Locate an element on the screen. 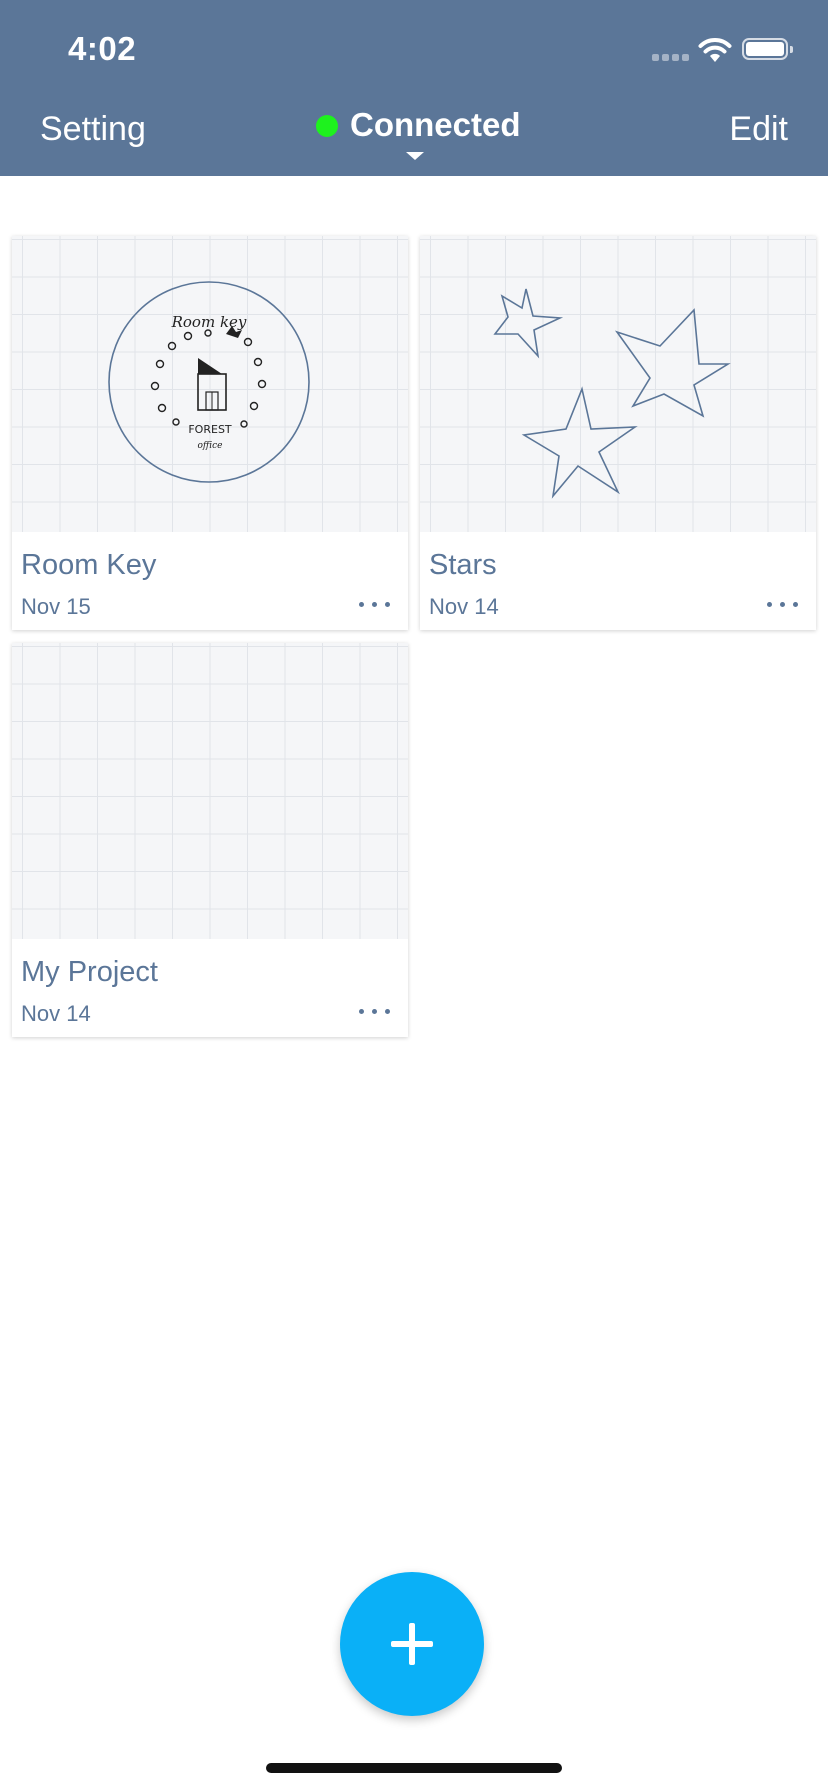 The width and height of the screenshot is (828, 1792). room-key-drawing: Room key FOREST office is located at coordinates (209, 382).